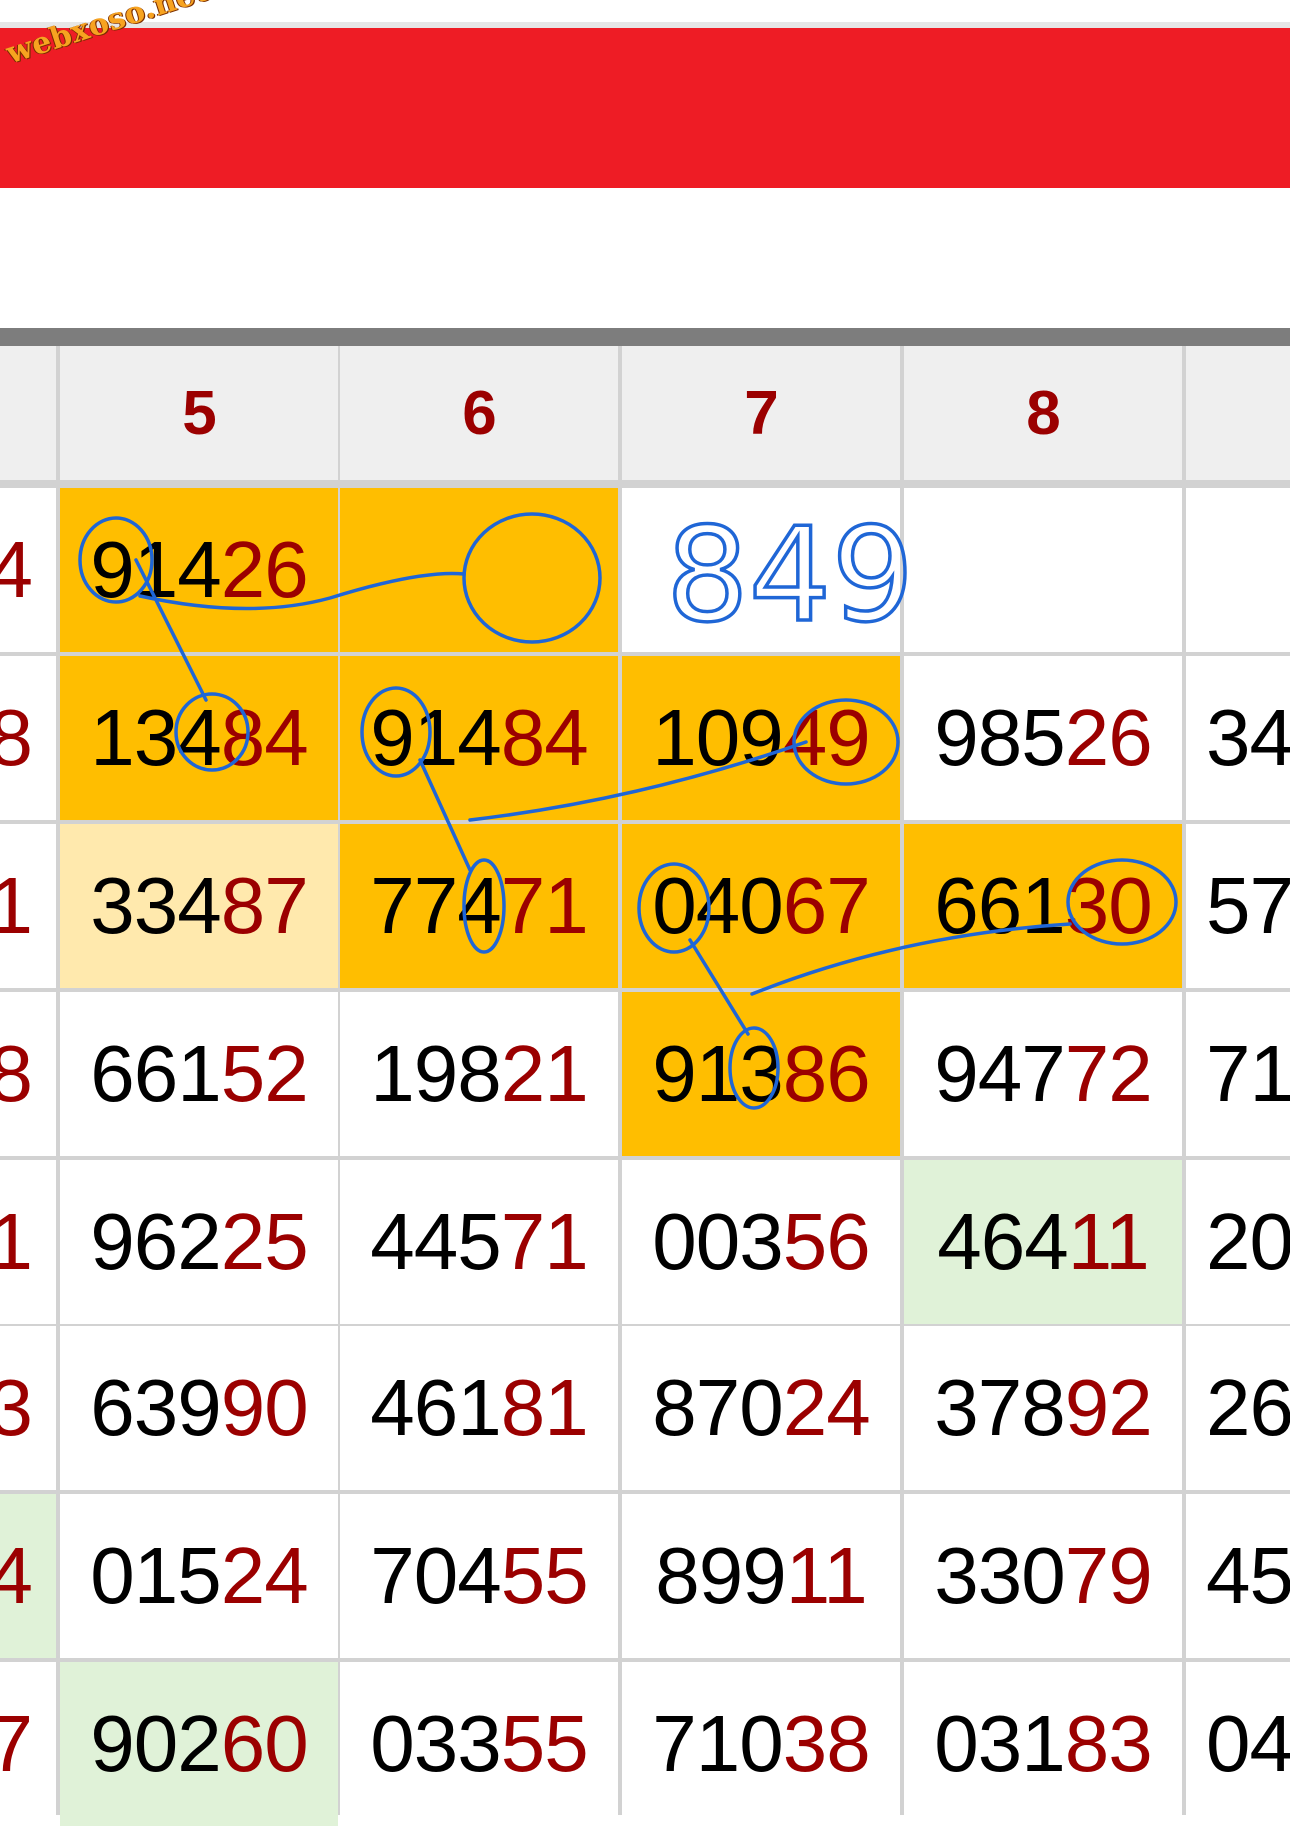 Image resolution: width=1290 pixels, height=1826 pixels. Describe the element at coordinates (826, 905) in the screenshot. I see `result-last-two: 67` at that location.